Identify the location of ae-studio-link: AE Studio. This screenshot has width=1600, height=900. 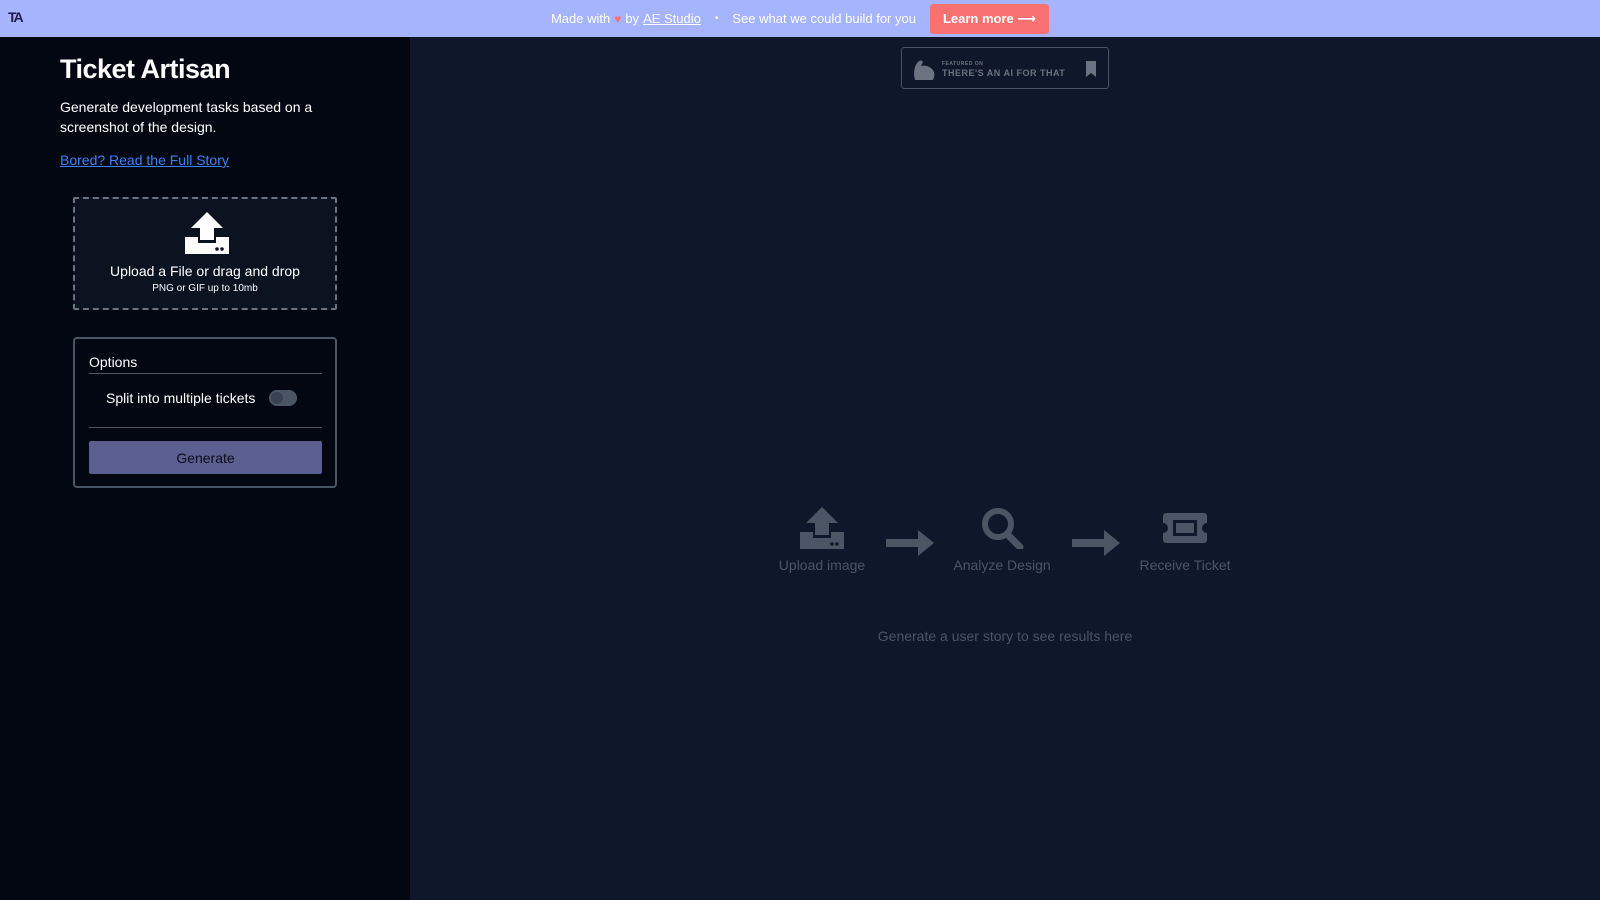
(672, 18).